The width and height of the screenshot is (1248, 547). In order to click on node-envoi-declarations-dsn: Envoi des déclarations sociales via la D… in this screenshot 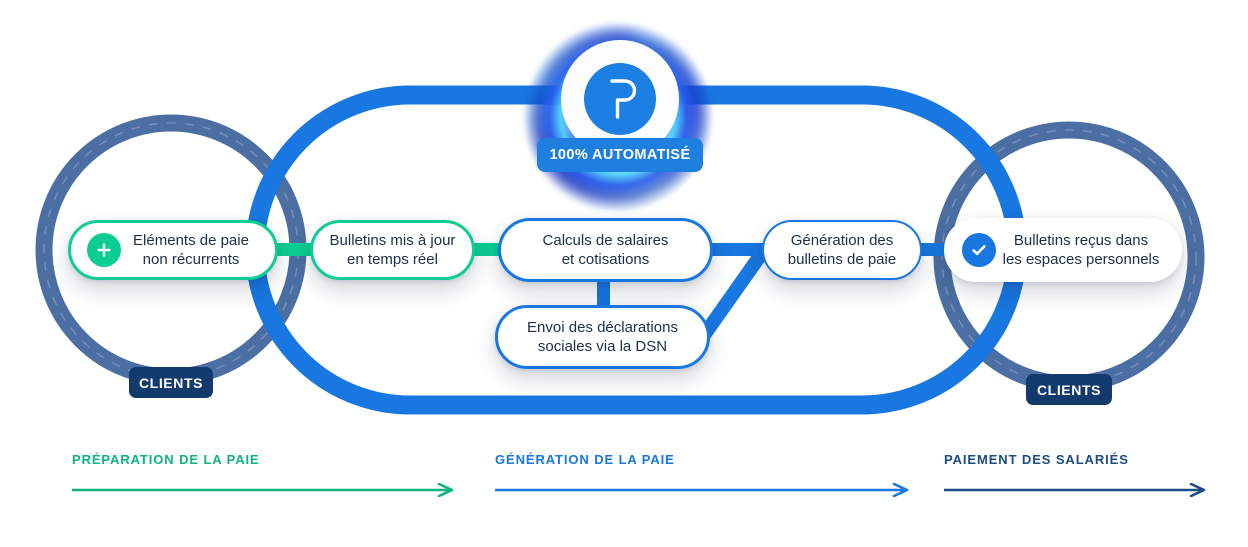, I will do `click(602, 337)`.